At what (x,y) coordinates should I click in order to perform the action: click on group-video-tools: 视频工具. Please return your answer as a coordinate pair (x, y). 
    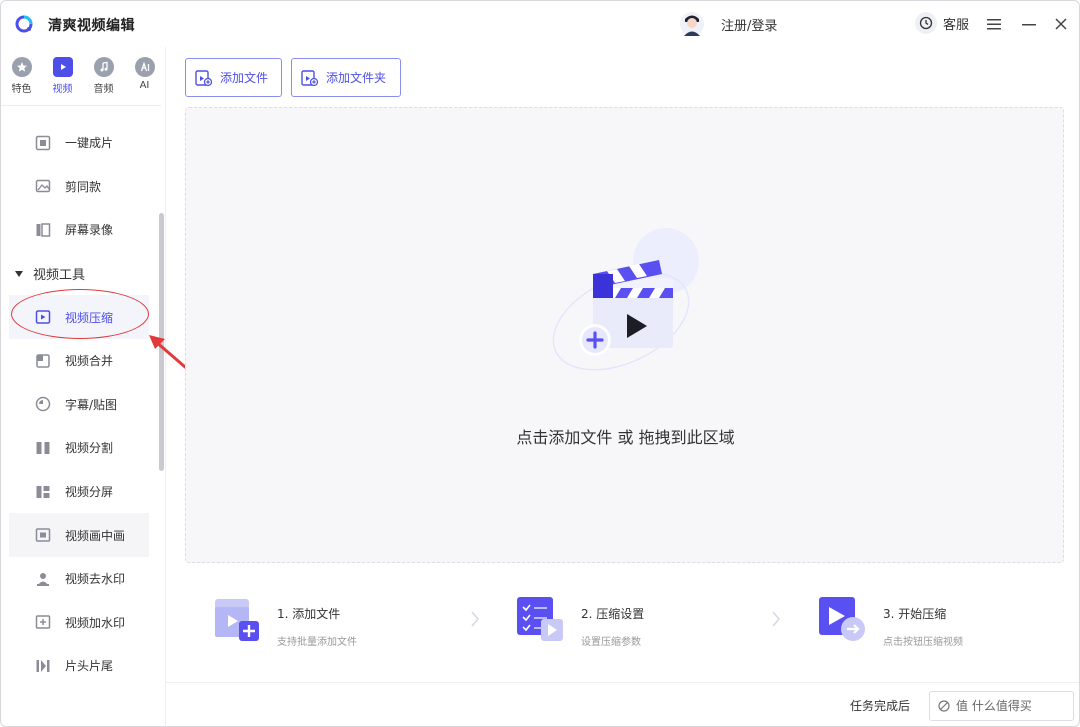
    Looking at the image, I should click on (80, 274).